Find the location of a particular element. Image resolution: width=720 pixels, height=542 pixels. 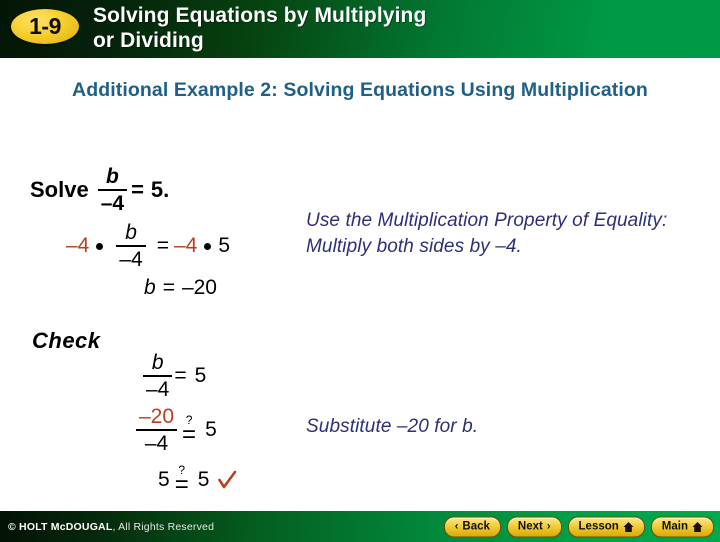

copyright-text: © HOLT McDOUGAL, All Rights Reserved is located at coordinates (111, 527).